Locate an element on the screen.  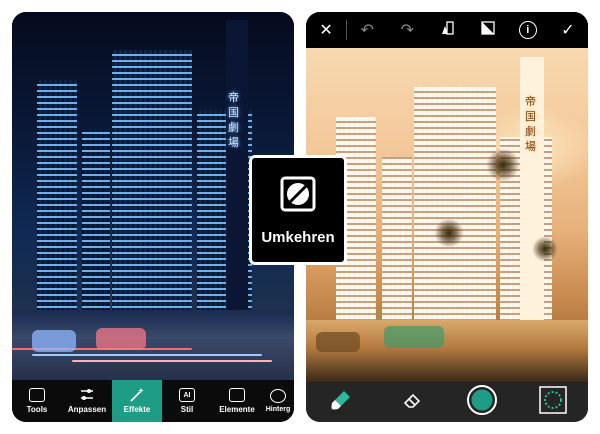
toolbar-item-label: Elemente is located at coordinates (237, 409).